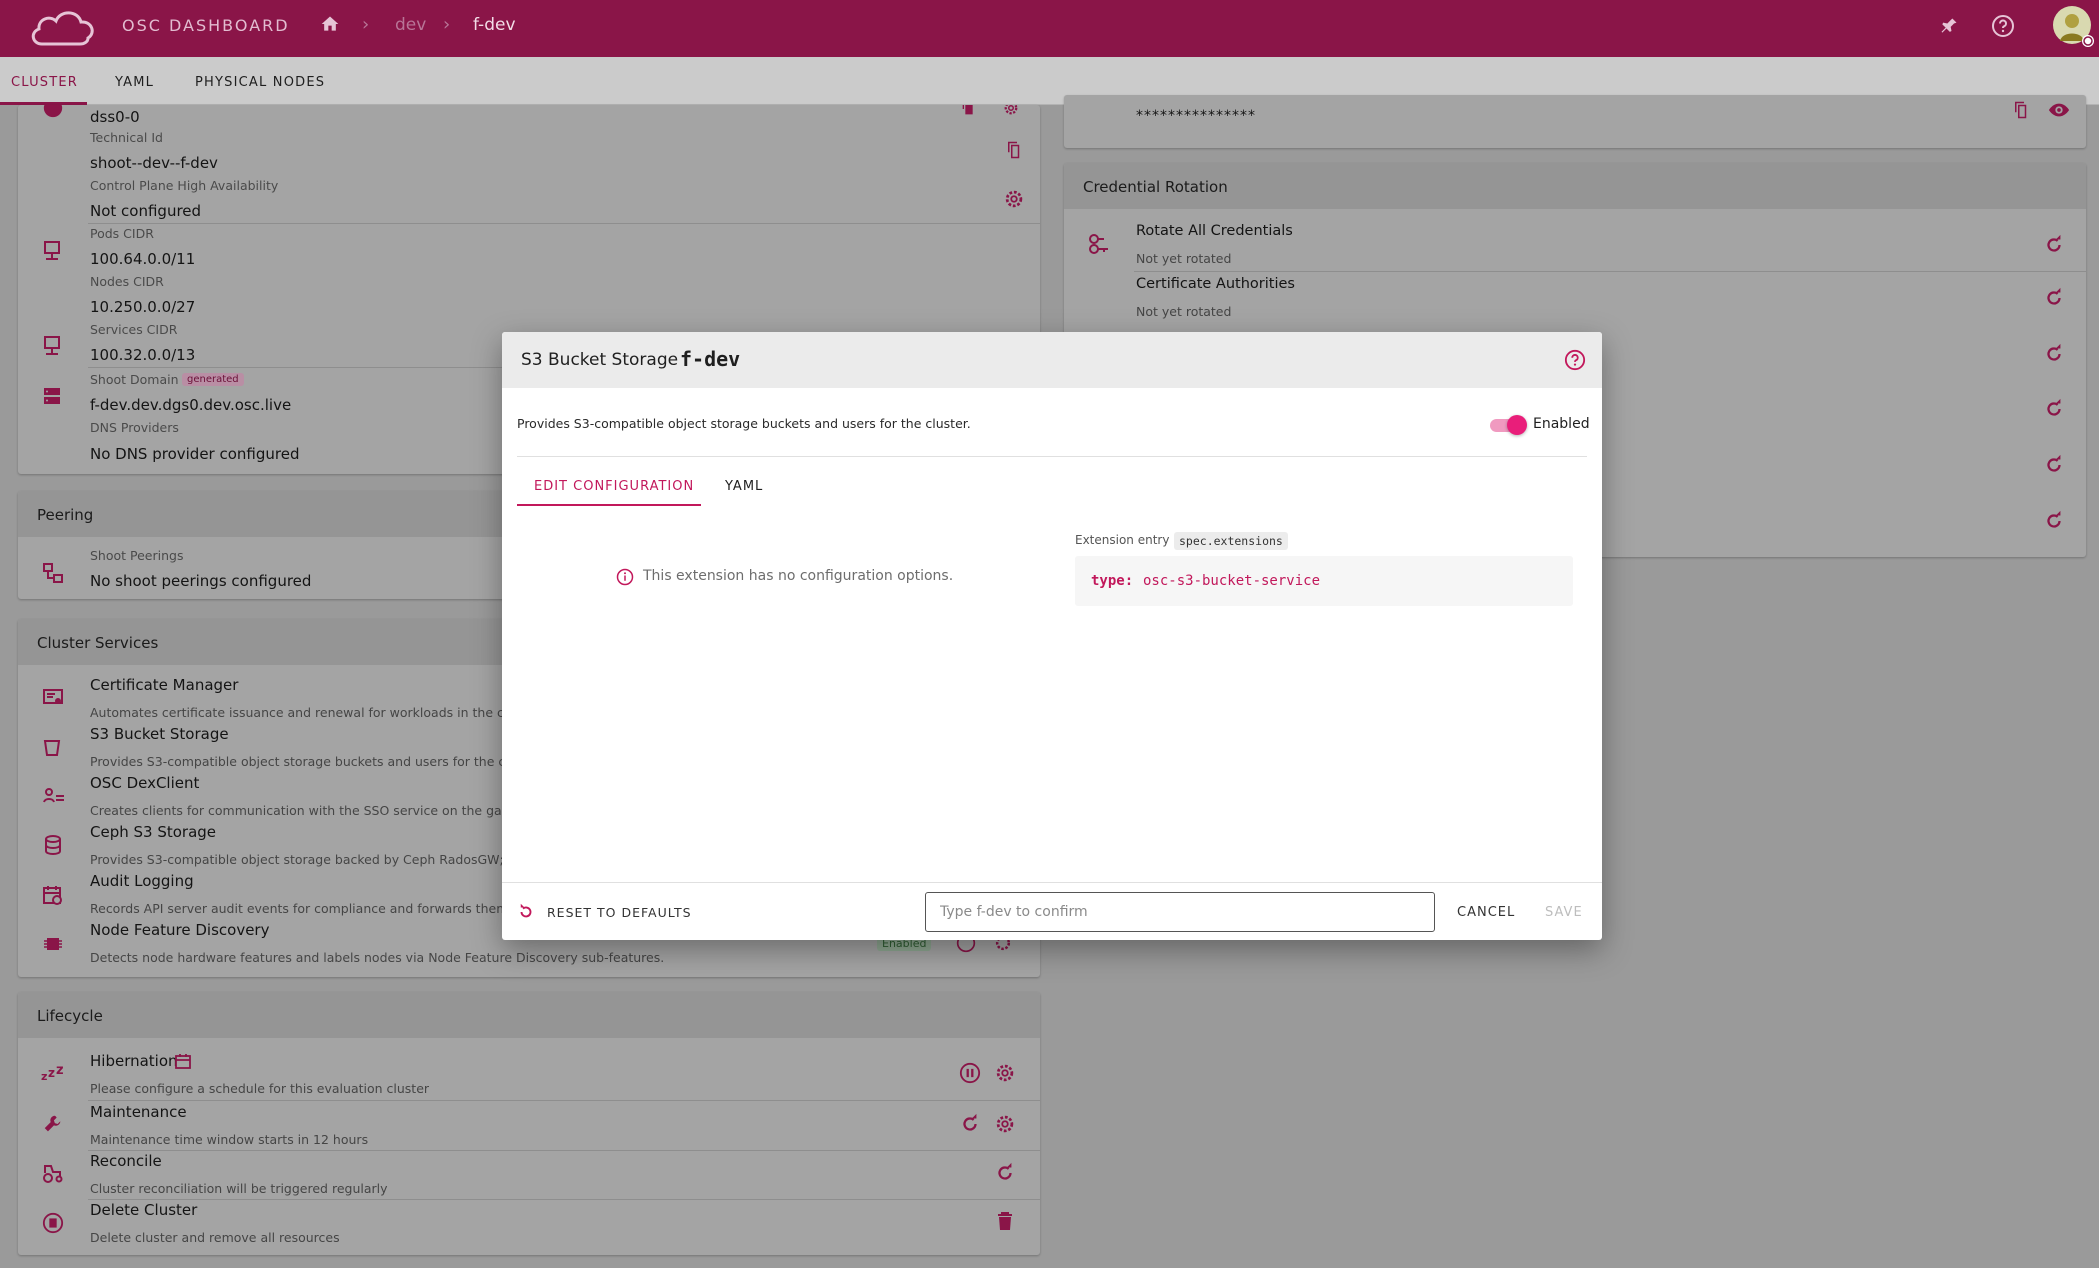 The height and width of the screenshot is (1268, 2099). What do you see at coordinates (134, 379) in the screenshot?
I see `shoot-domain-label: Shoot Domain` at bounding box center [134, 379].